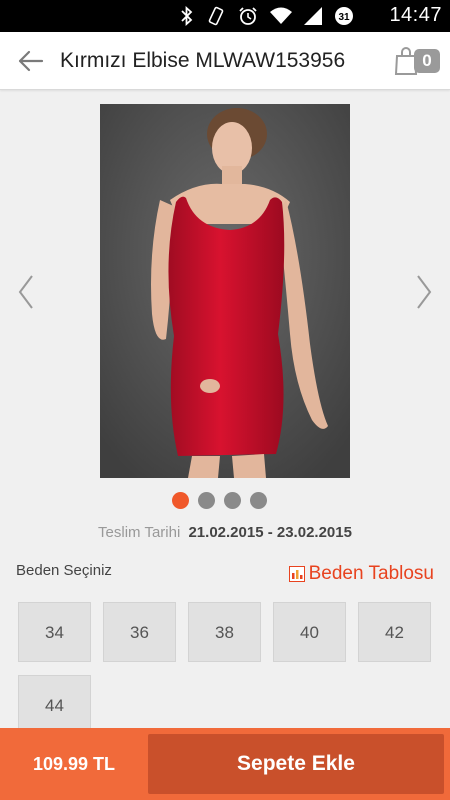  I want to click on size-option-42: 42, so click(394, 632).